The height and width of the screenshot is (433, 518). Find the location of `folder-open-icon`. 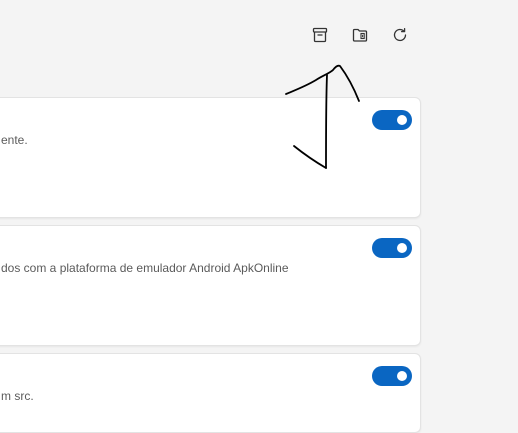

folder-open-icon is located at coordinates (360, 35).